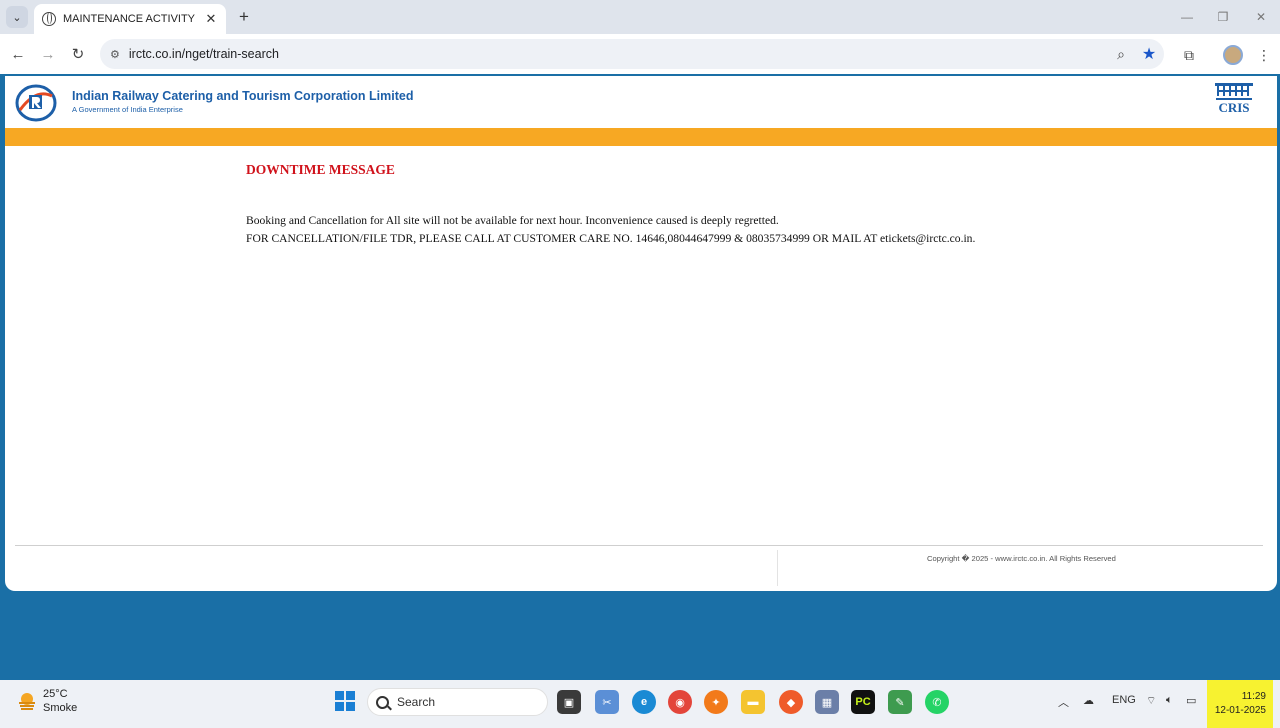 The height and width of the screenshot is (728, 1280). What do you see at coordinates (753, 702) in the screenshot?
I see `file-explorer-icon: ▬` at bounding box center [753, 702].